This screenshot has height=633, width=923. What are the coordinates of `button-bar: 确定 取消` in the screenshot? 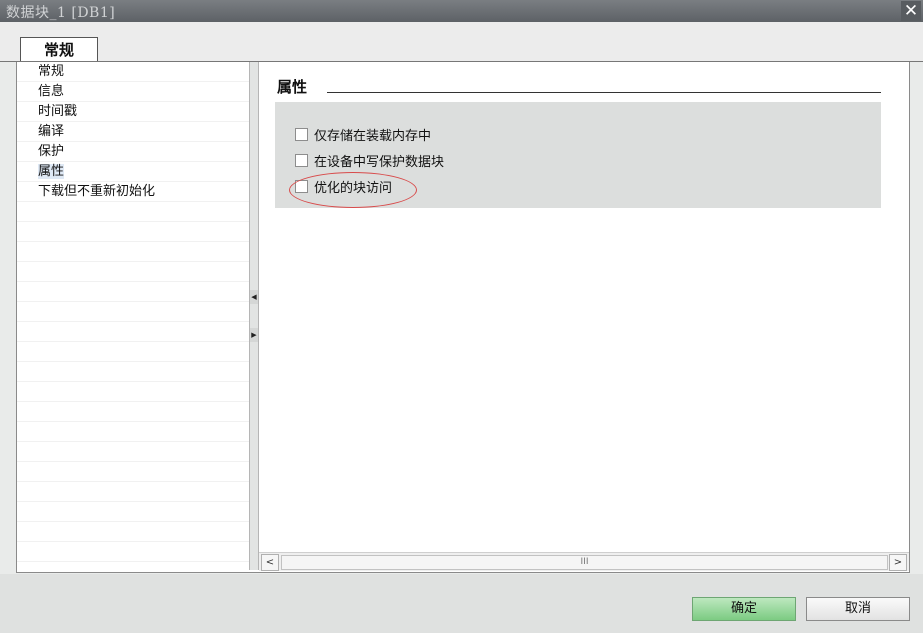 It's located at (461, 603).